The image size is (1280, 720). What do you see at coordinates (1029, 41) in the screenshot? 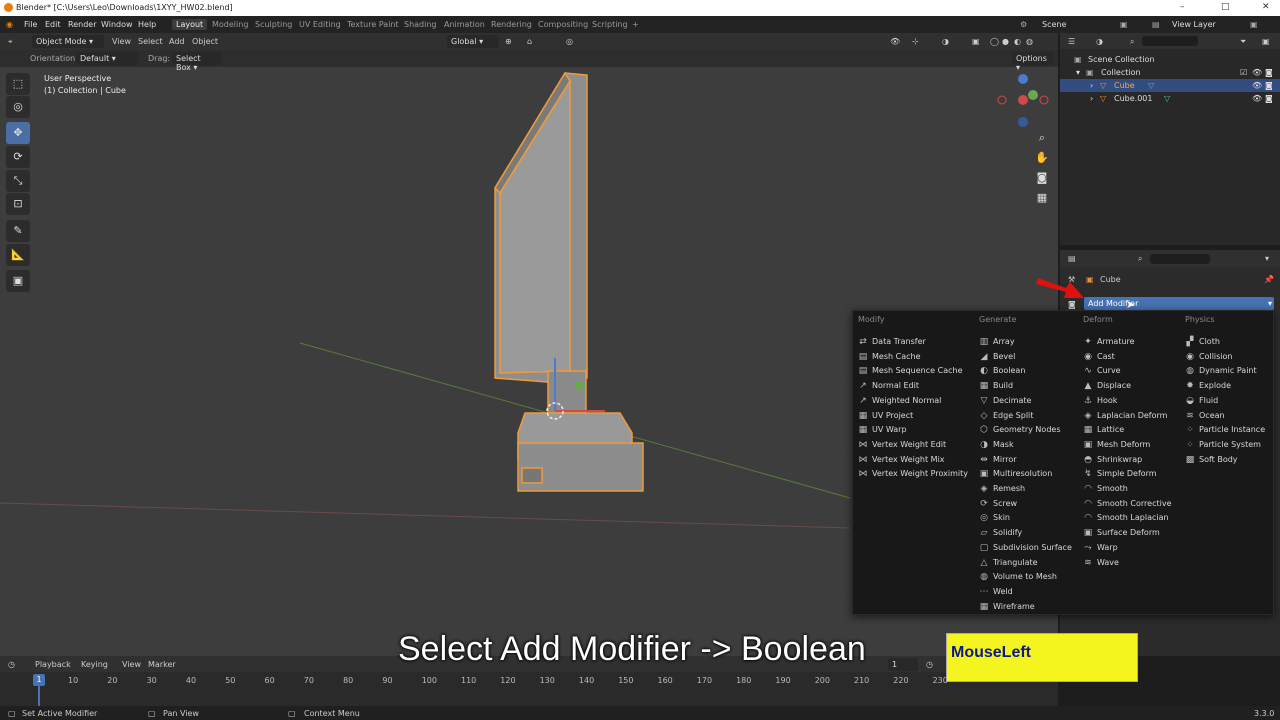
I see `shading-rendered-icon: ◍` at bounding box center [1029, 41].